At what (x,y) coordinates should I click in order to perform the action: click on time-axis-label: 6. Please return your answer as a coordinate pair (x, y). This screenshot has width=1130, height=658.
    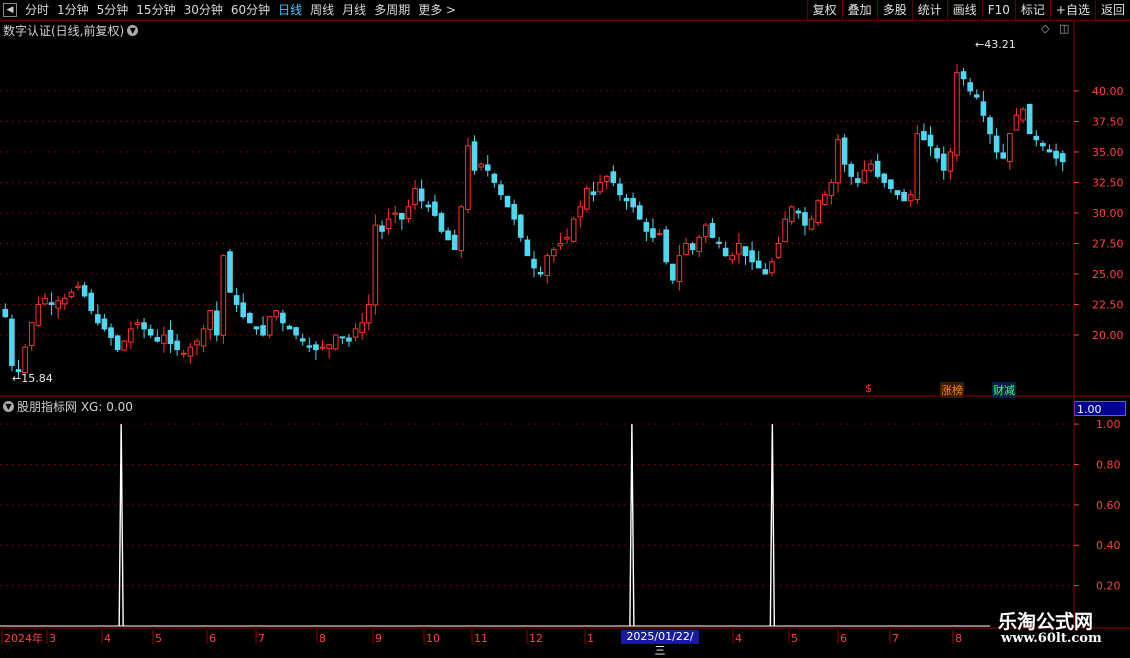
    Looking at the image, I should click on (212, 638).